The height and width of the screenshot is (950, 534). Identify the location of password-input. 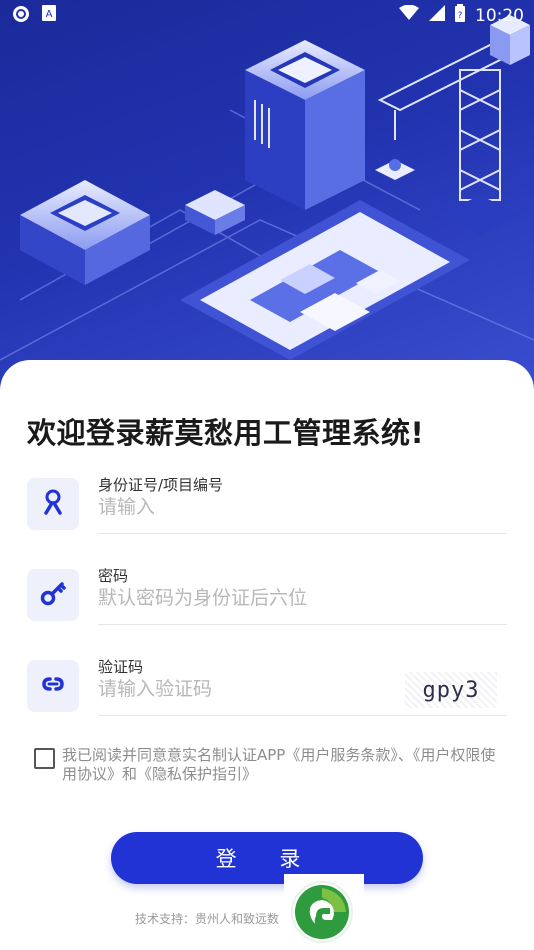
(268, 598).